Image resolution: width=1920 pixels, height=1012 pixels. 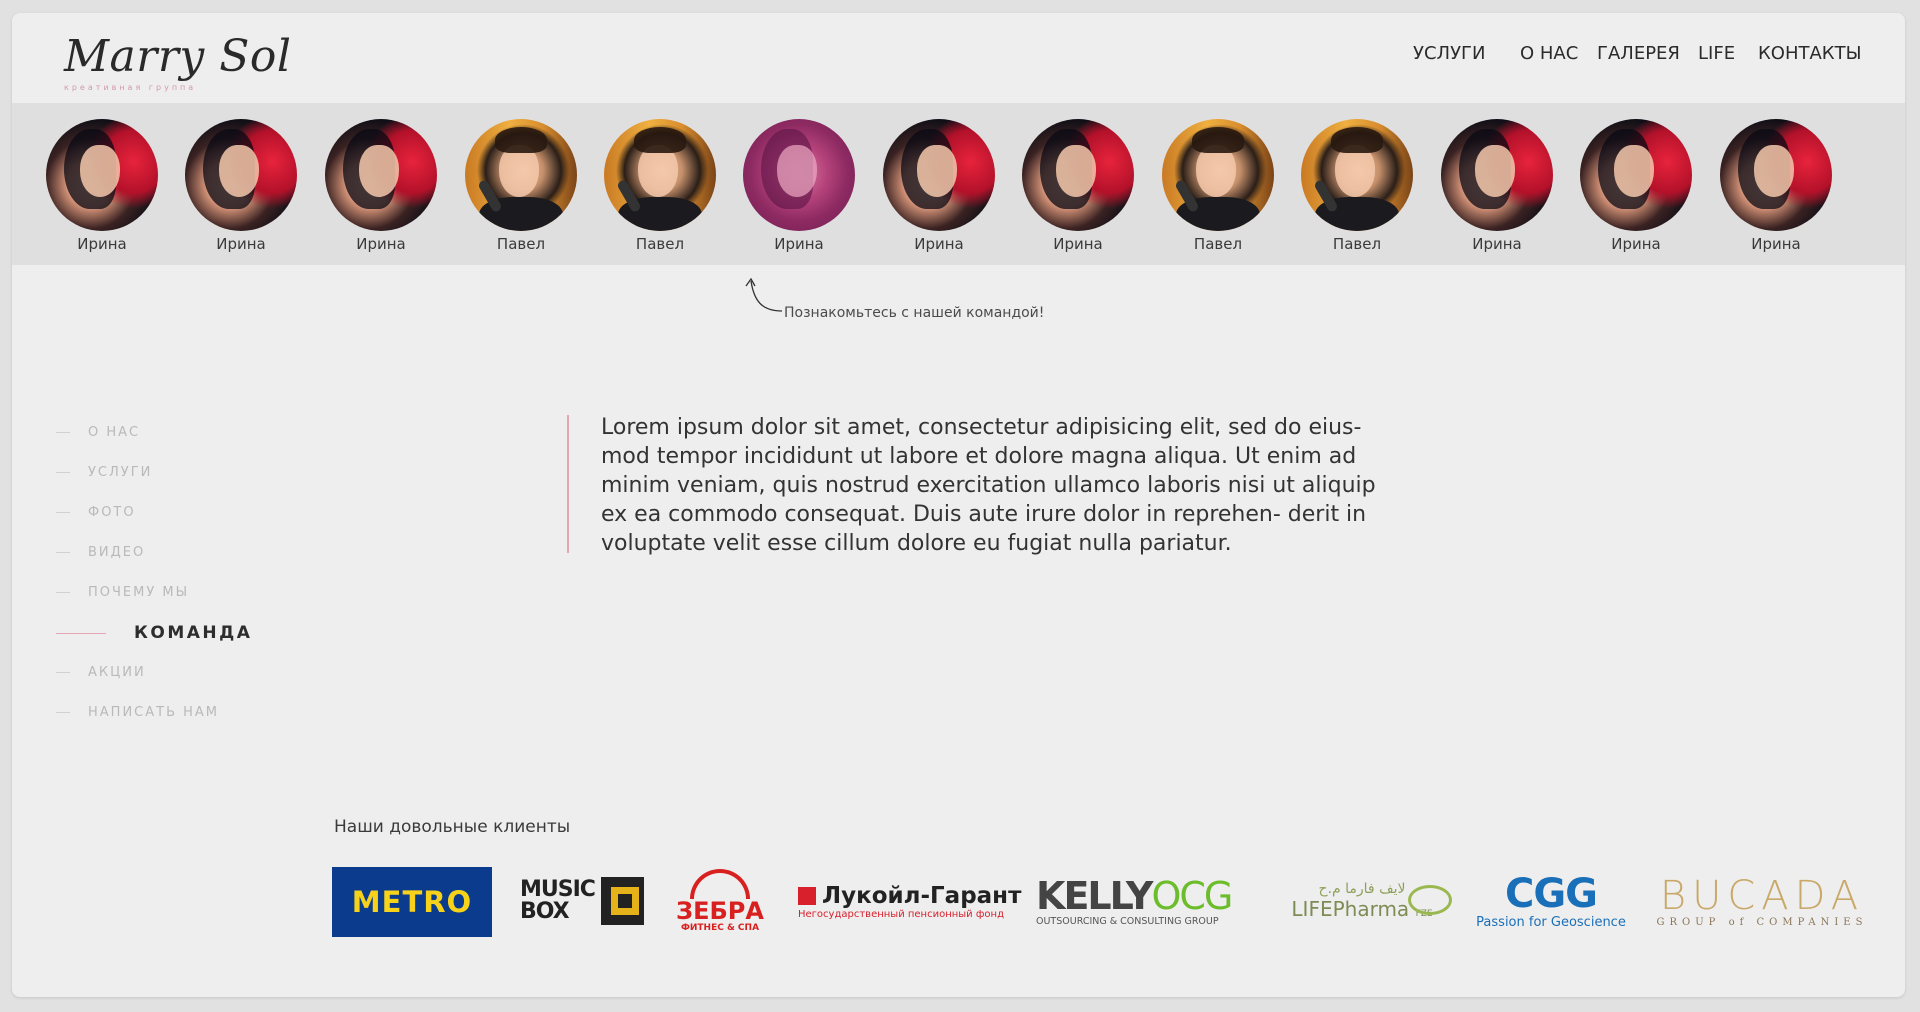 I want to click on lukoil-title: Лукойл-Гарант, so click(x=909, y=896).